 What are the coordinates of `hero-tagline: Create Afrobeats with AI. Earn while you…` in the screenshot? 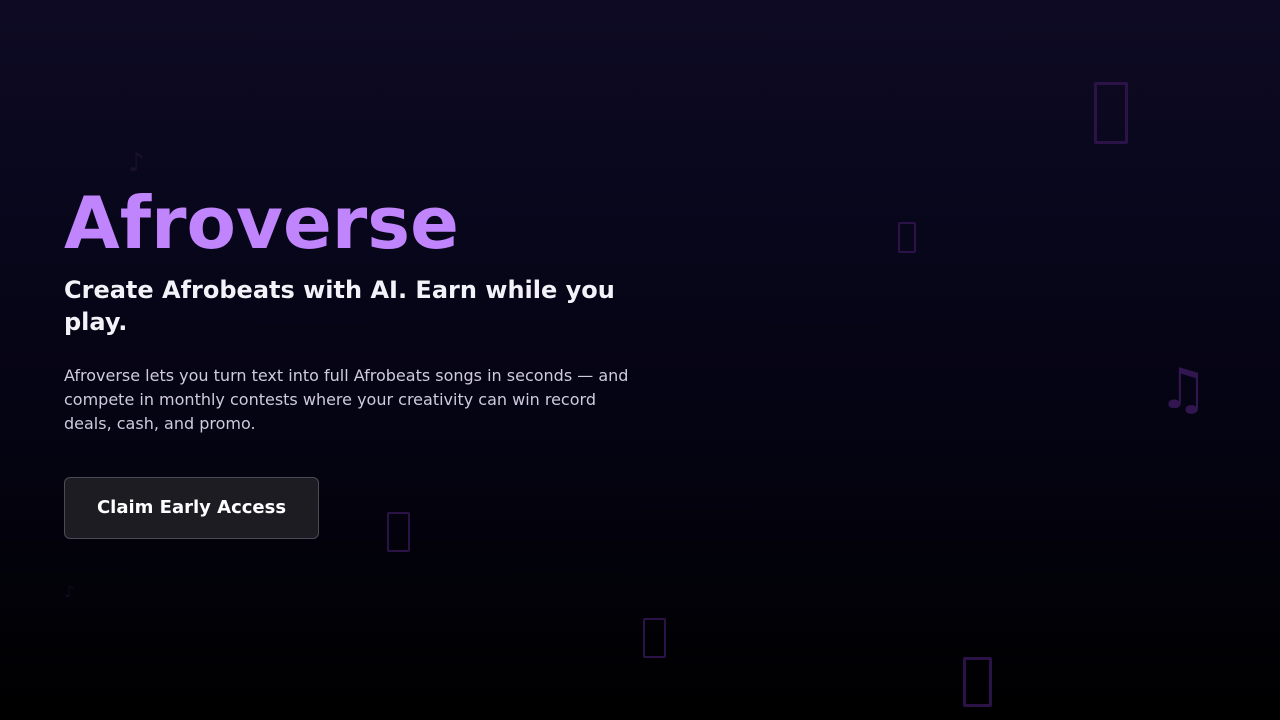 It's located at (339, 306).